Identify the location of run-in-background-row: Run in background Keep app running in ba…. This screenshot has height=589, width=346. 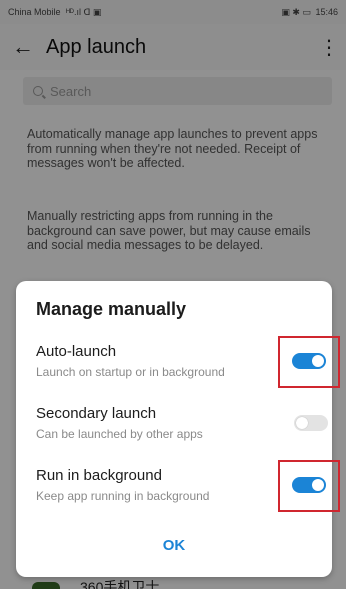
(178, 489).